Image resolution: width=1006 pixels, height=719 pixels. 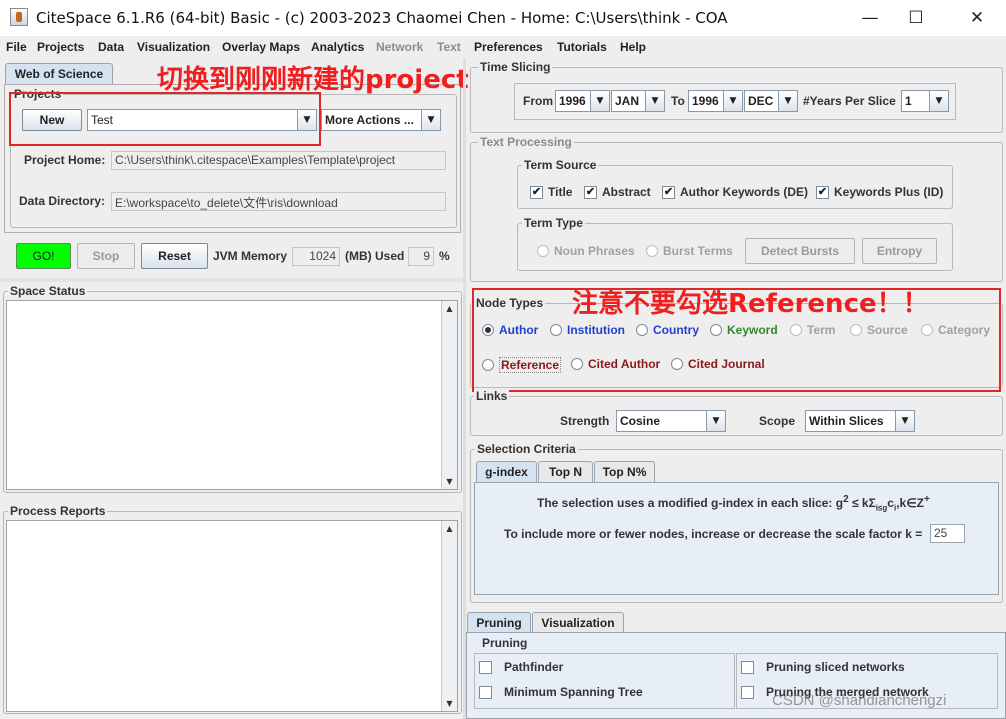 What do you see at coordinates (594, 251) in the screenshot?
I see `radio-noun-phrases-label: Noun Phrases` at bounding box center [594, 251].